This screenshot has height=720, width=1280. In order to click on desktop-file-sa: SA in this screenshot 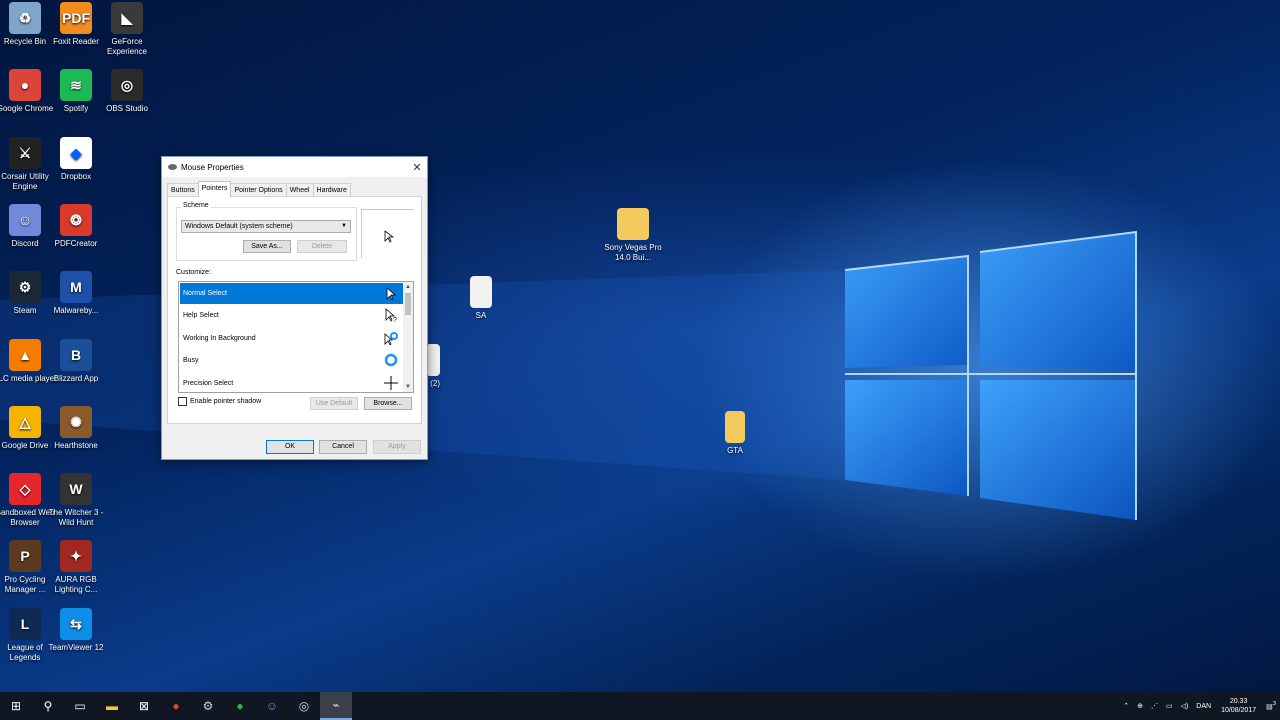, I will do `click(481, 295)`.